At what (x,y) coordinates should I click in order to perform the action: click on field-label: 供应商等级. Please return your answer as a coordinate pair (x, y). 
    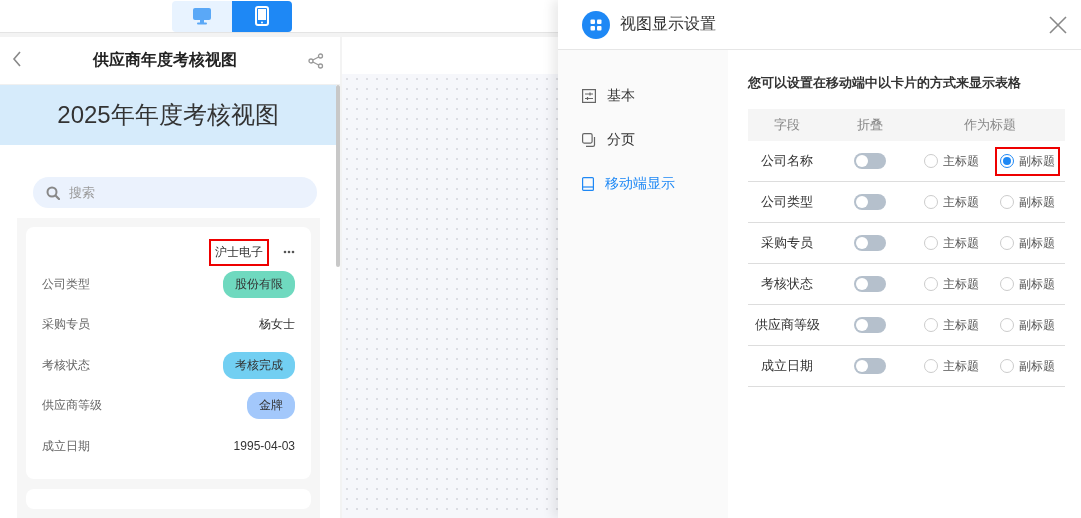
    Looking at the image, I should click on (72, 406).